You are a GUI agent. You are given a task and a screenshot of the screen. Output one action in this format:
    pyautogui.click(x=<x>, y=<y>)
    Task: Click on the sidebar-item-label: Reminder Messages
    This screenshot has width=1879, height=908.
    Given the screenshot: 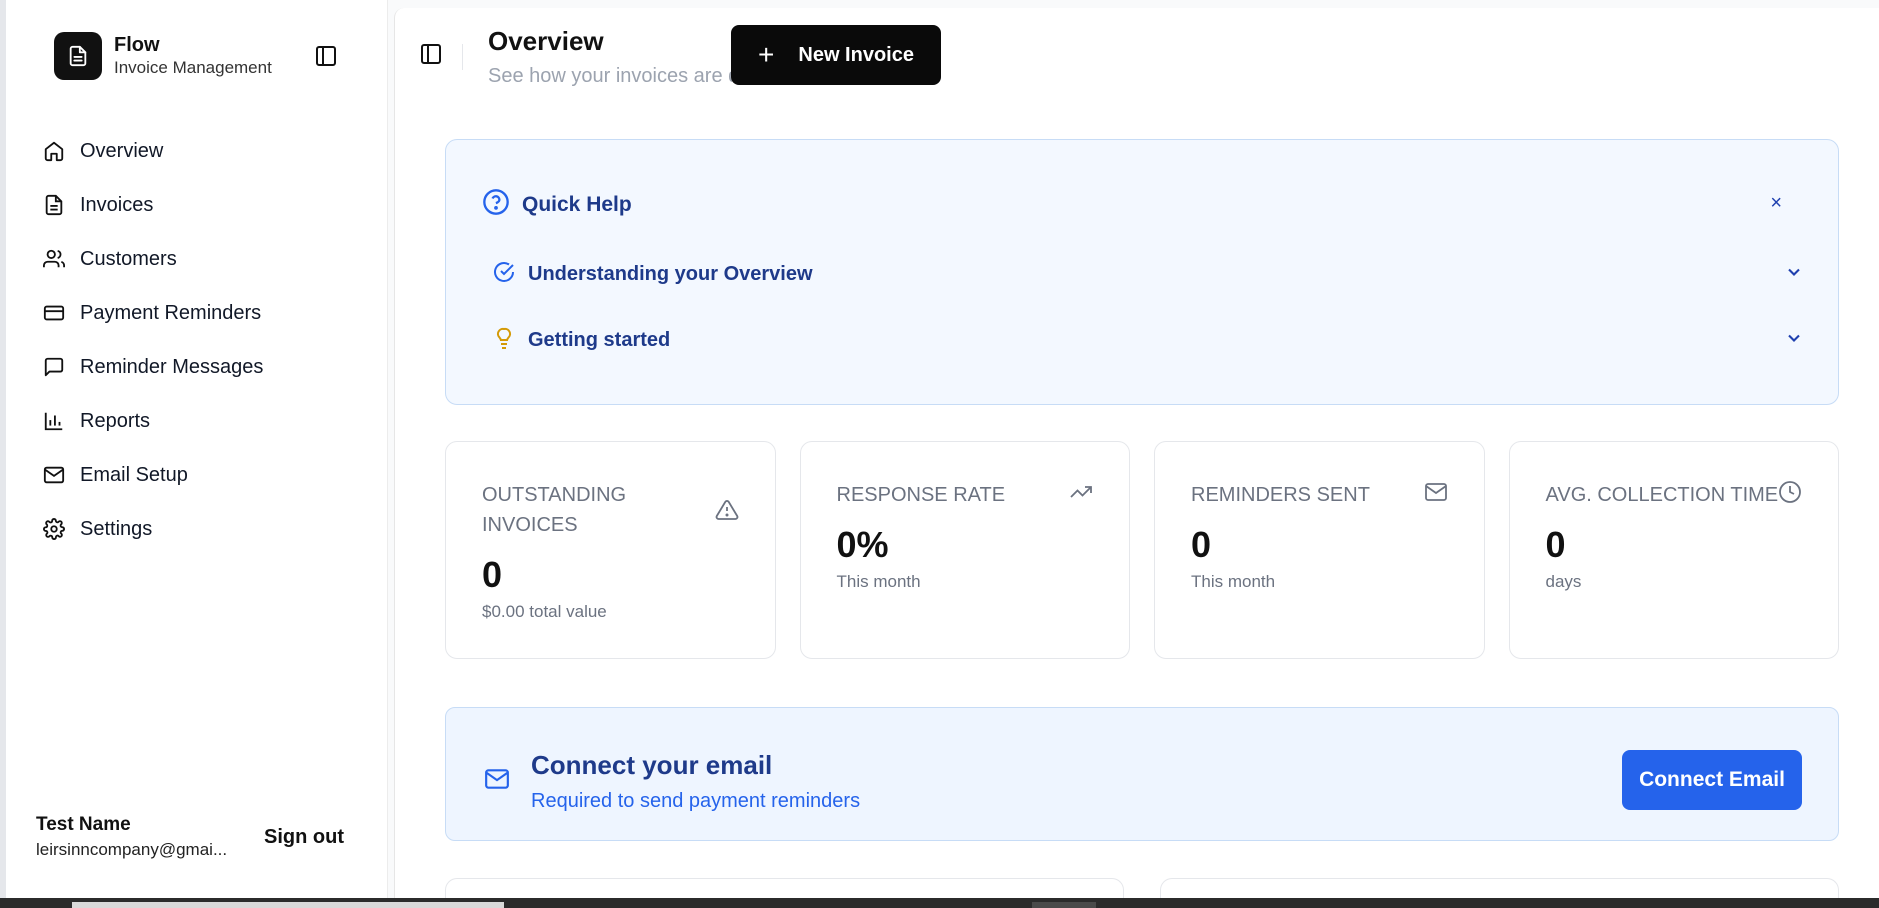 What is the action you would take?
    pyautogui.click(x=172, y=366)
    